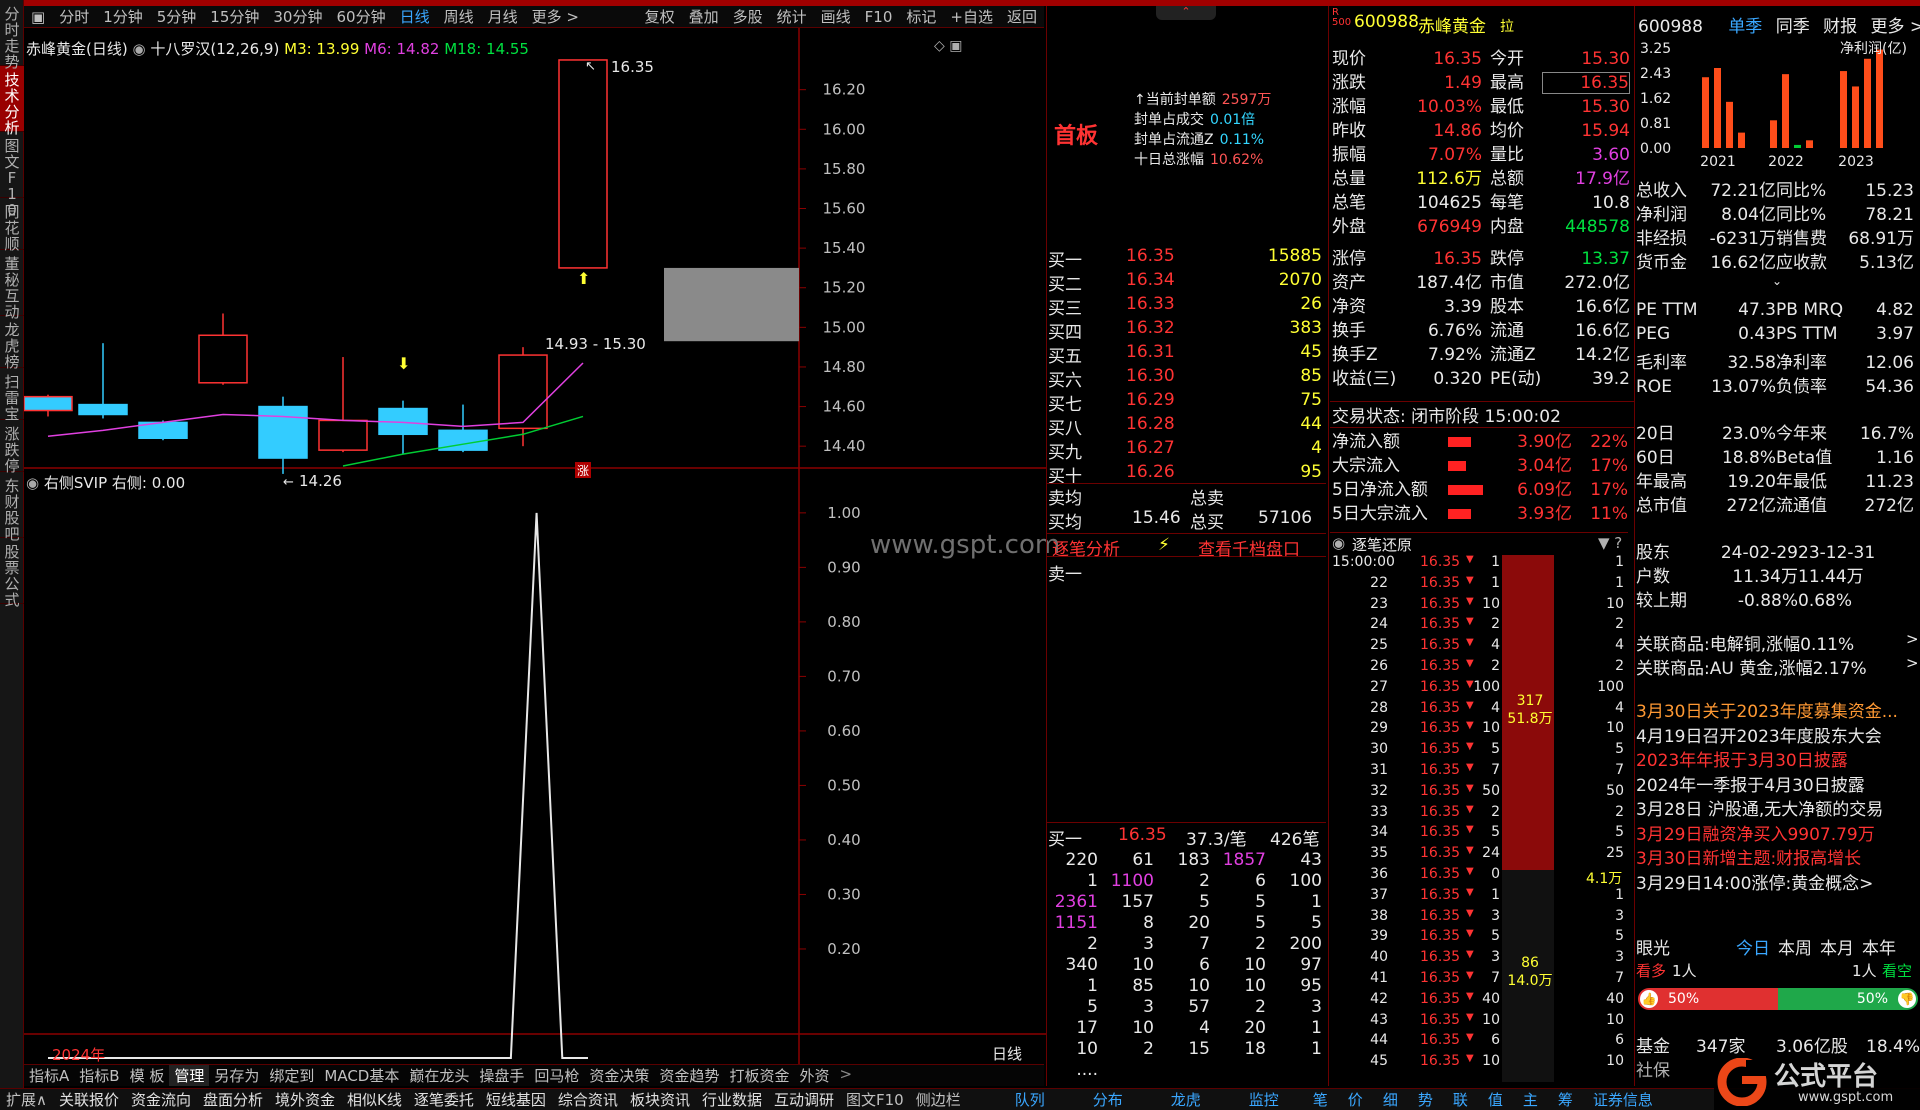 The width and height of the screenshot is (1920, 1110). Describe the element at coordinates (1390, 1099) in the screenshot. I see `panel-tab: 细` at that location.